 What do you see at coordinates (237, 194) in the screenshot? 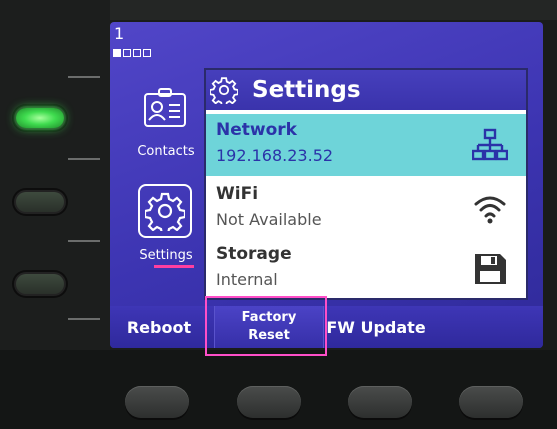
I see `row-title: WiFi` at bounding box center [237, 194].